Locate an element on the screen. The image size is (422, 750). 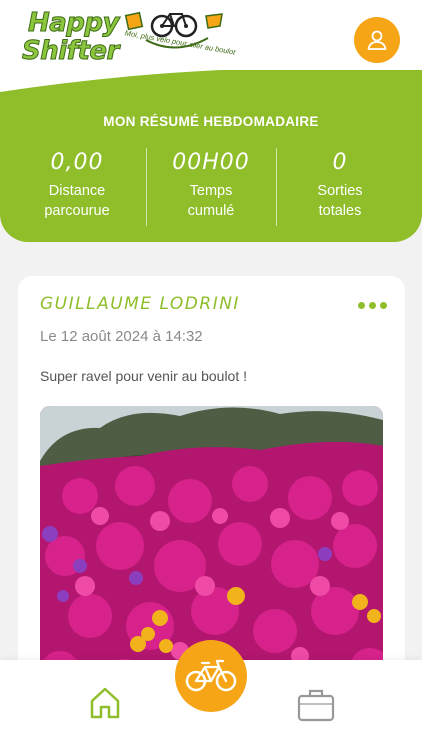
summary-title: MON RÉSUMÉ HEBDOMADAIRE is located at coordinates (211, 121).